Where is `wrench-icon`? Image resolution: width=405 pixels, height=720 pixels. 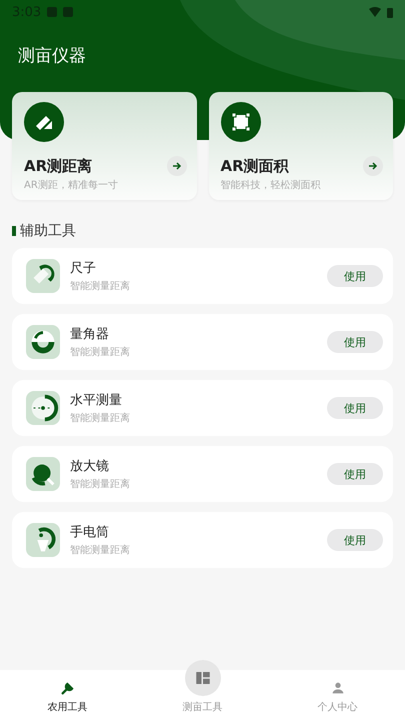
wrench-icon is located at coordinates (68, 688).